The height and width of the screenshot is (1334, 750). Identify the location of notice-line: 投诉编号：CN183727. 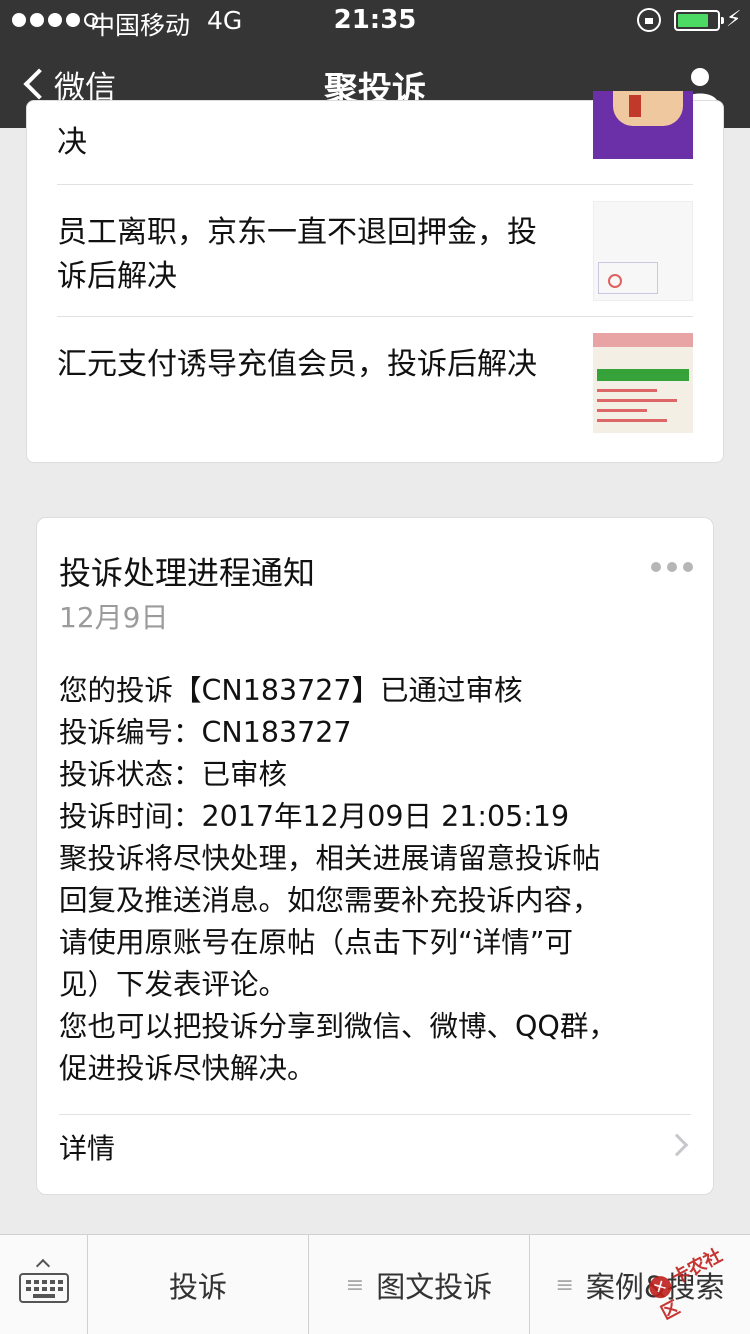
(205, 732).